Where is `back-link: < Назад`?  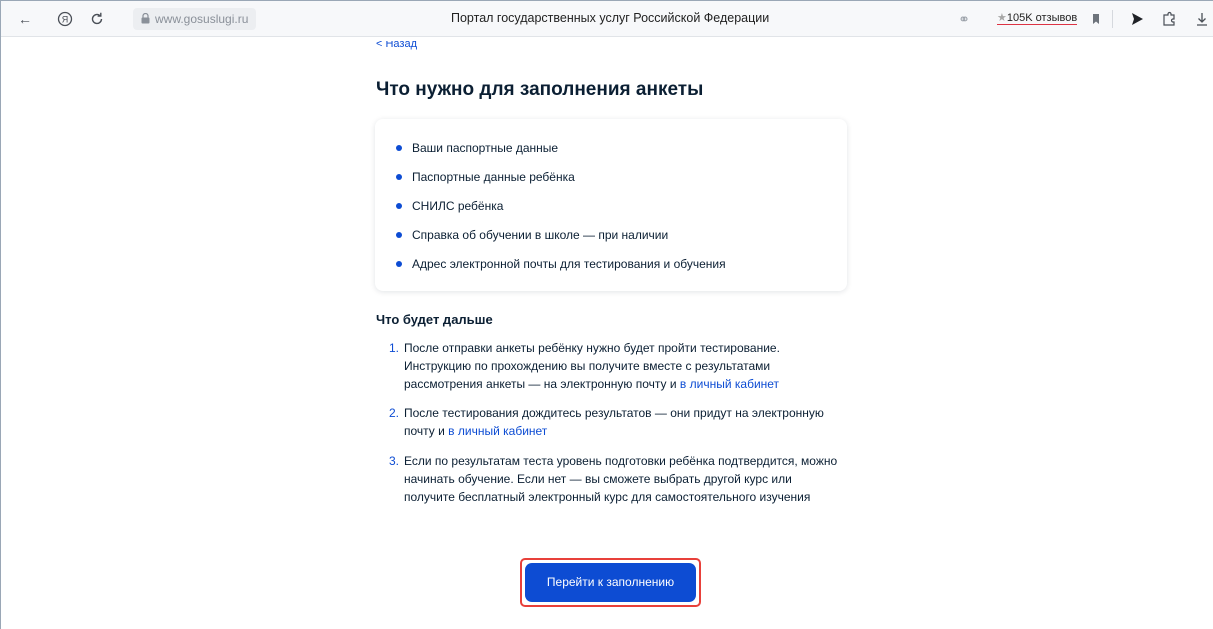
back-link: < Назад is located at coordinates (396, 46).